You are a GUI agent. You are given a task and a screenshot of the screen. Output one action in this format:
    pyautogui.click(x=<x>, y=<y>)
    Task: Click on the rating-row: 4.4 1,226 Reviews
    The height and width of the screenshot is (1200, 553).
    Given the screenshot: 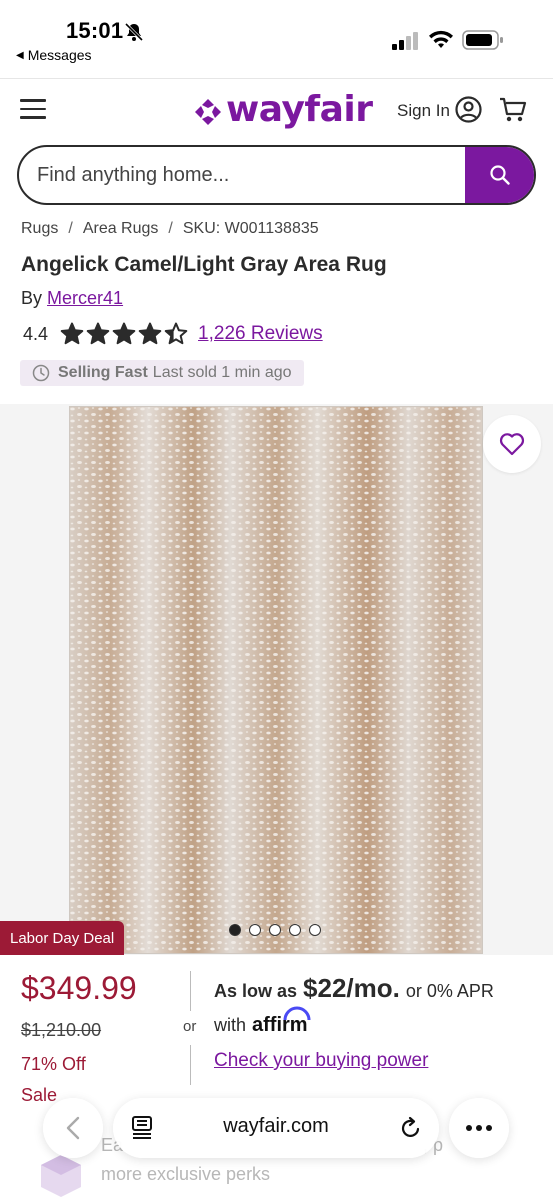 What is the action you would take?
    pyautogui.click(x=173, y=334)
    